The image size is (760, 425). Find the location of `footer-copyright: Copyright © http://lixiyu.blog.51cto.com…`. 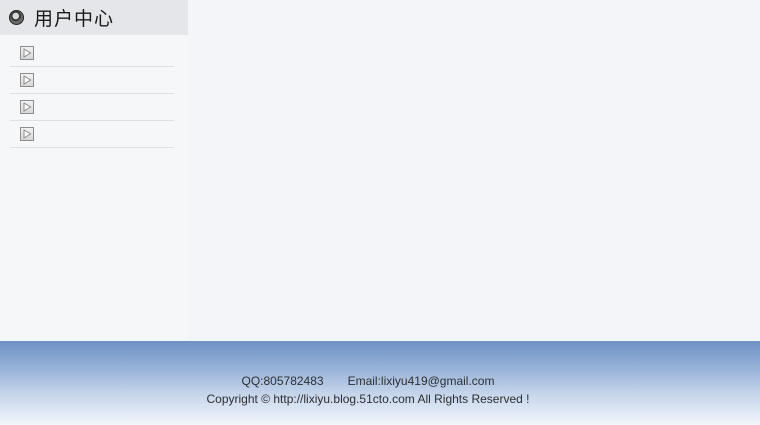

footer-copyright: Copyright © http://lixiyu.blog.51cto.com… is located at coordinates (368, 399).